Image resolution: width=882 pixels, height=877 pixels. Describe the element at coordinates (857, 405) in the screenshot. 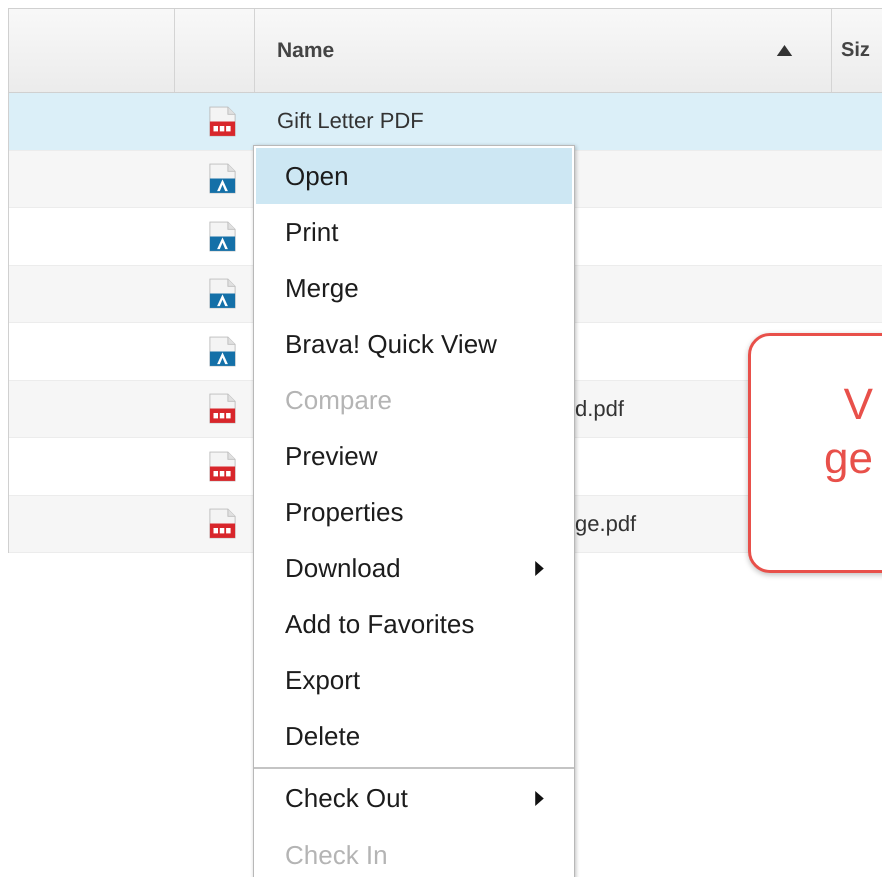

I see `callout-text: V` at that location.